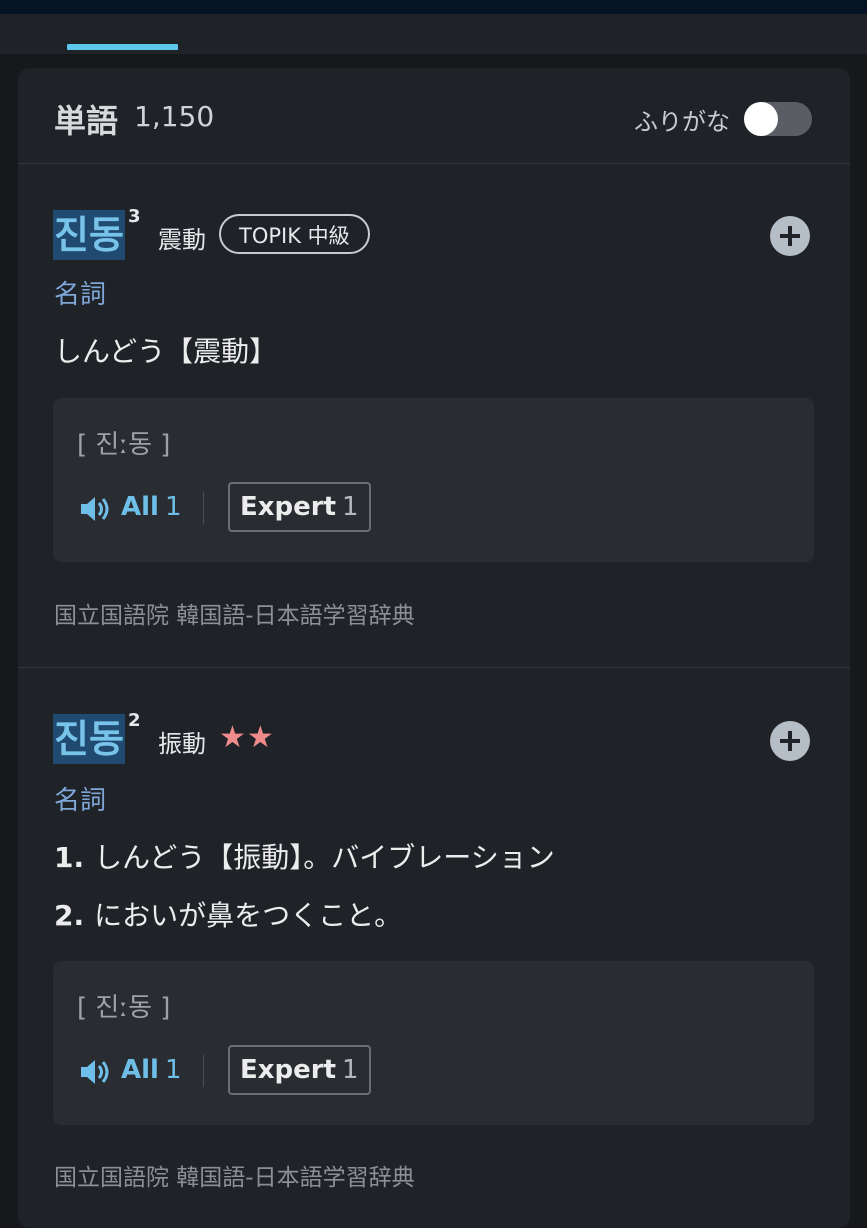 The width and height of the screenshot is (867, 1228). Describe the element at coordinates (182, 240) in the screenshot. I see `hanja-text: 震動` at that location.